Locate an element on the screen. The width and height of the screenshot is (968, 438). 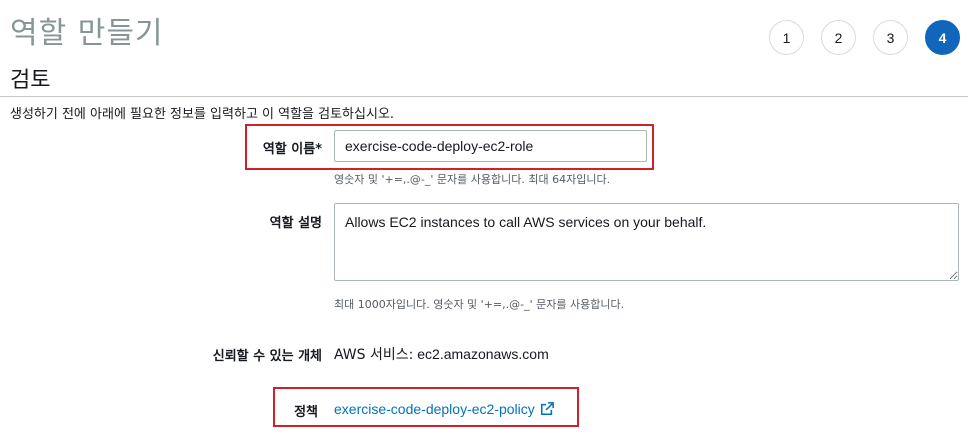
wizard-steps: 1 2 3 4 is located at coordinates (868, 37).